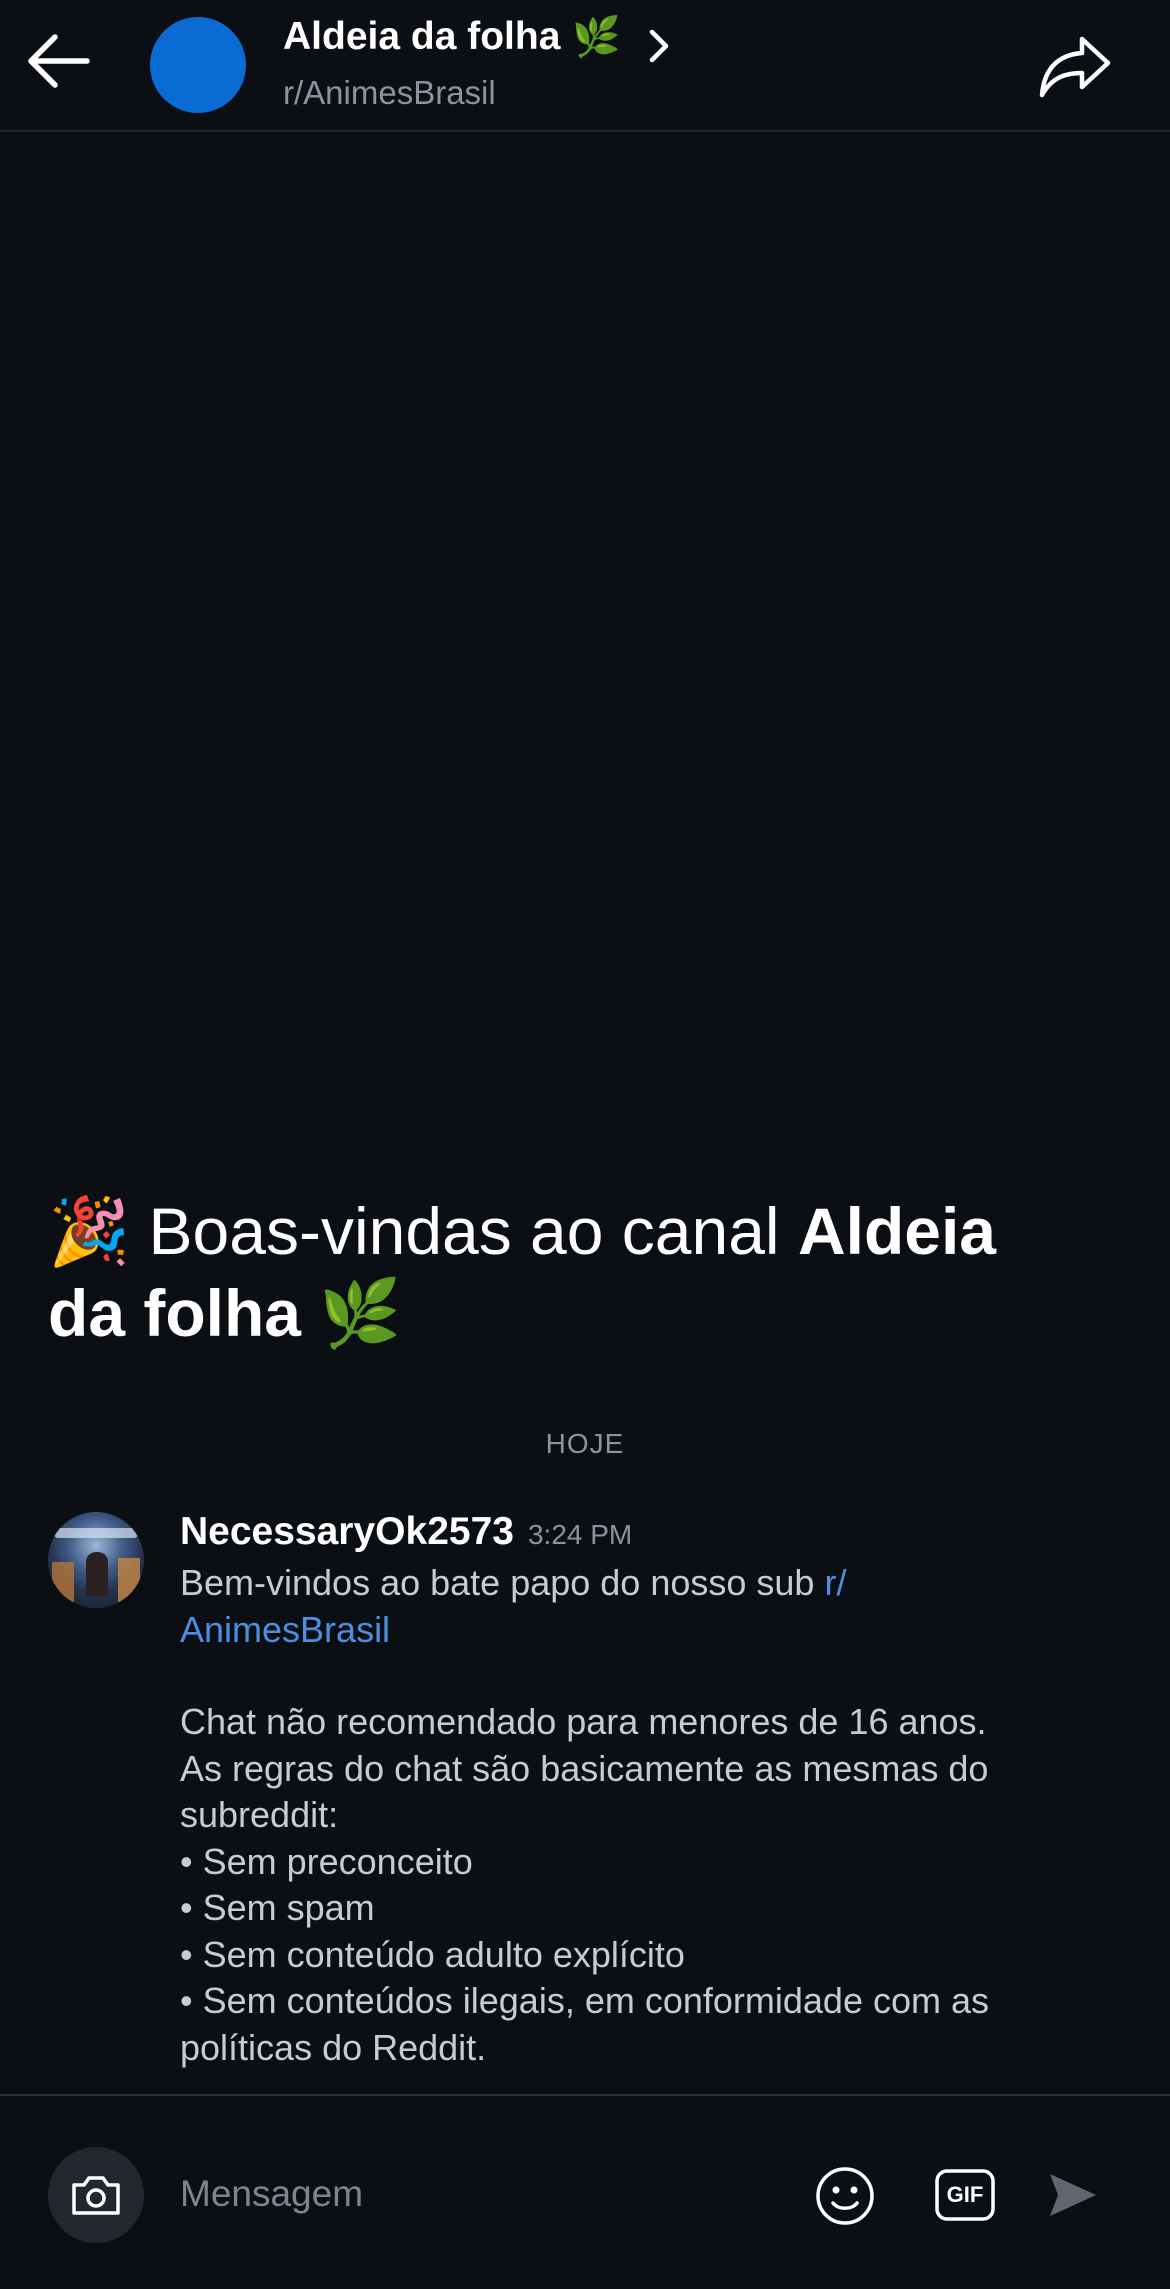 The width and height of the screenshot is (1170, 2289). I want to click on camera-icon, so click(96, 2195).